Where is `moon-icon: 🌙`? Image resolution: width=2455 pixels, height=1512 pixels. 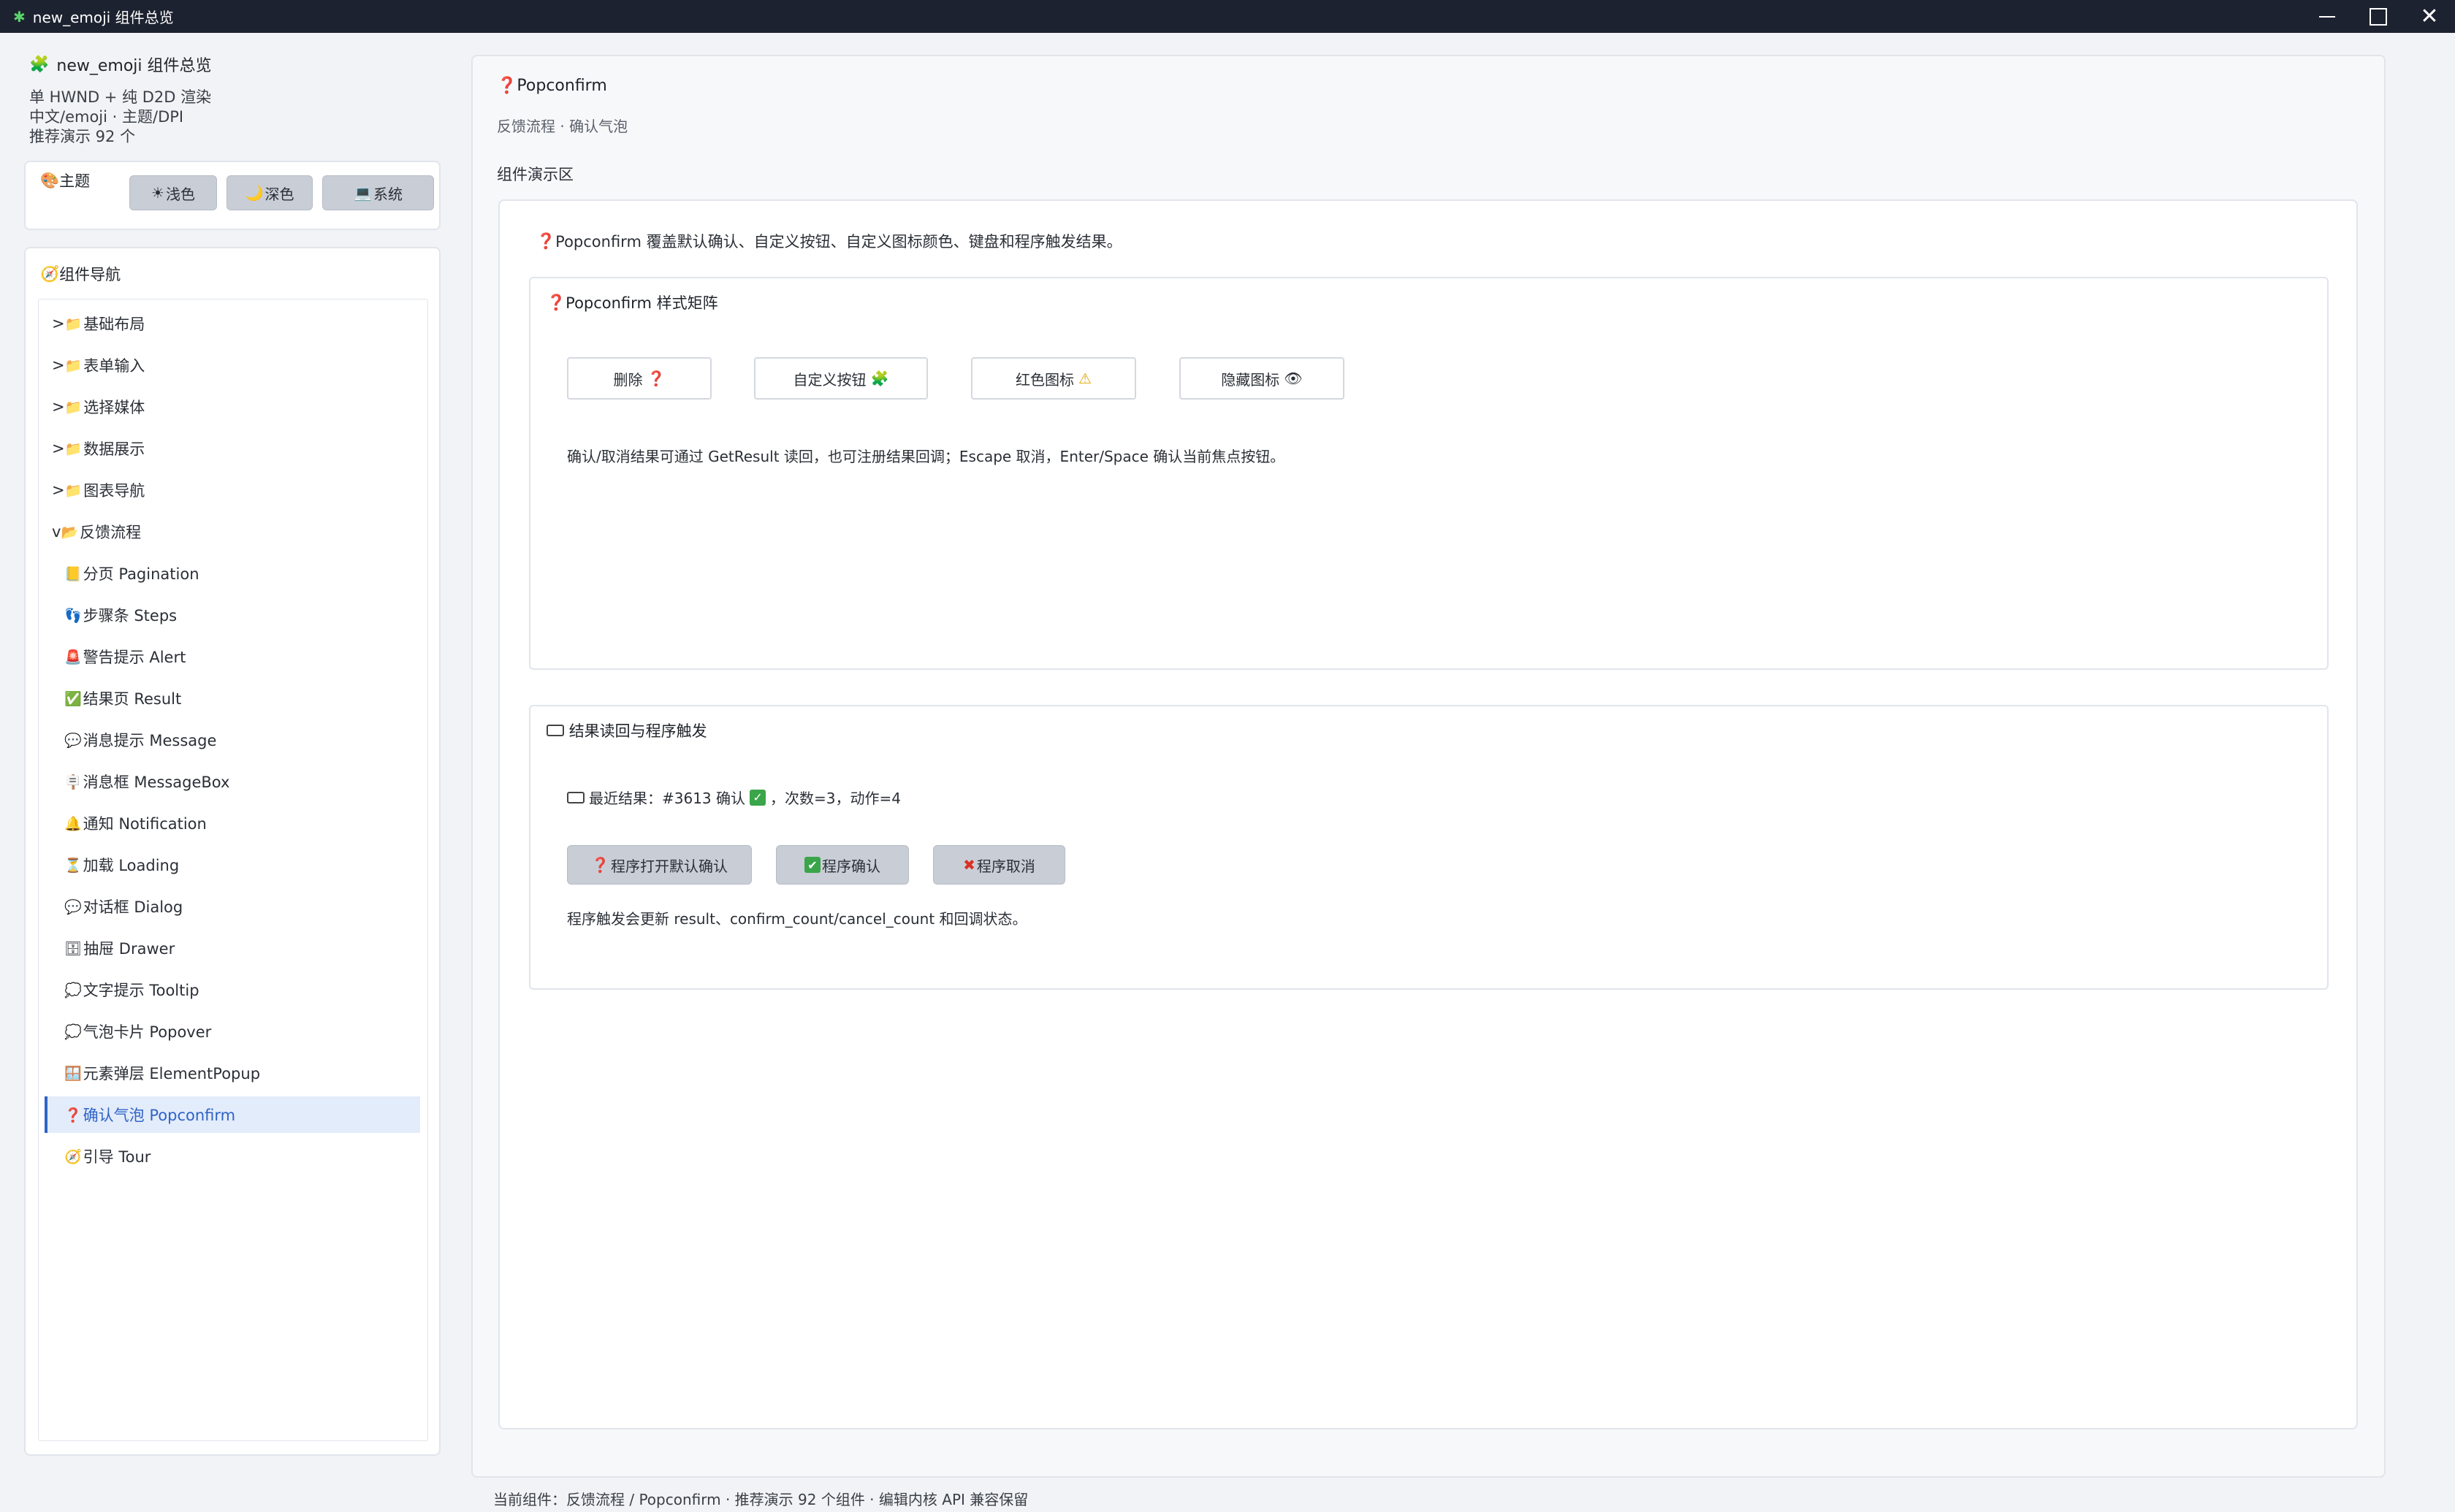
moon-icon: 🌙 is located at coordinates (254, 193).